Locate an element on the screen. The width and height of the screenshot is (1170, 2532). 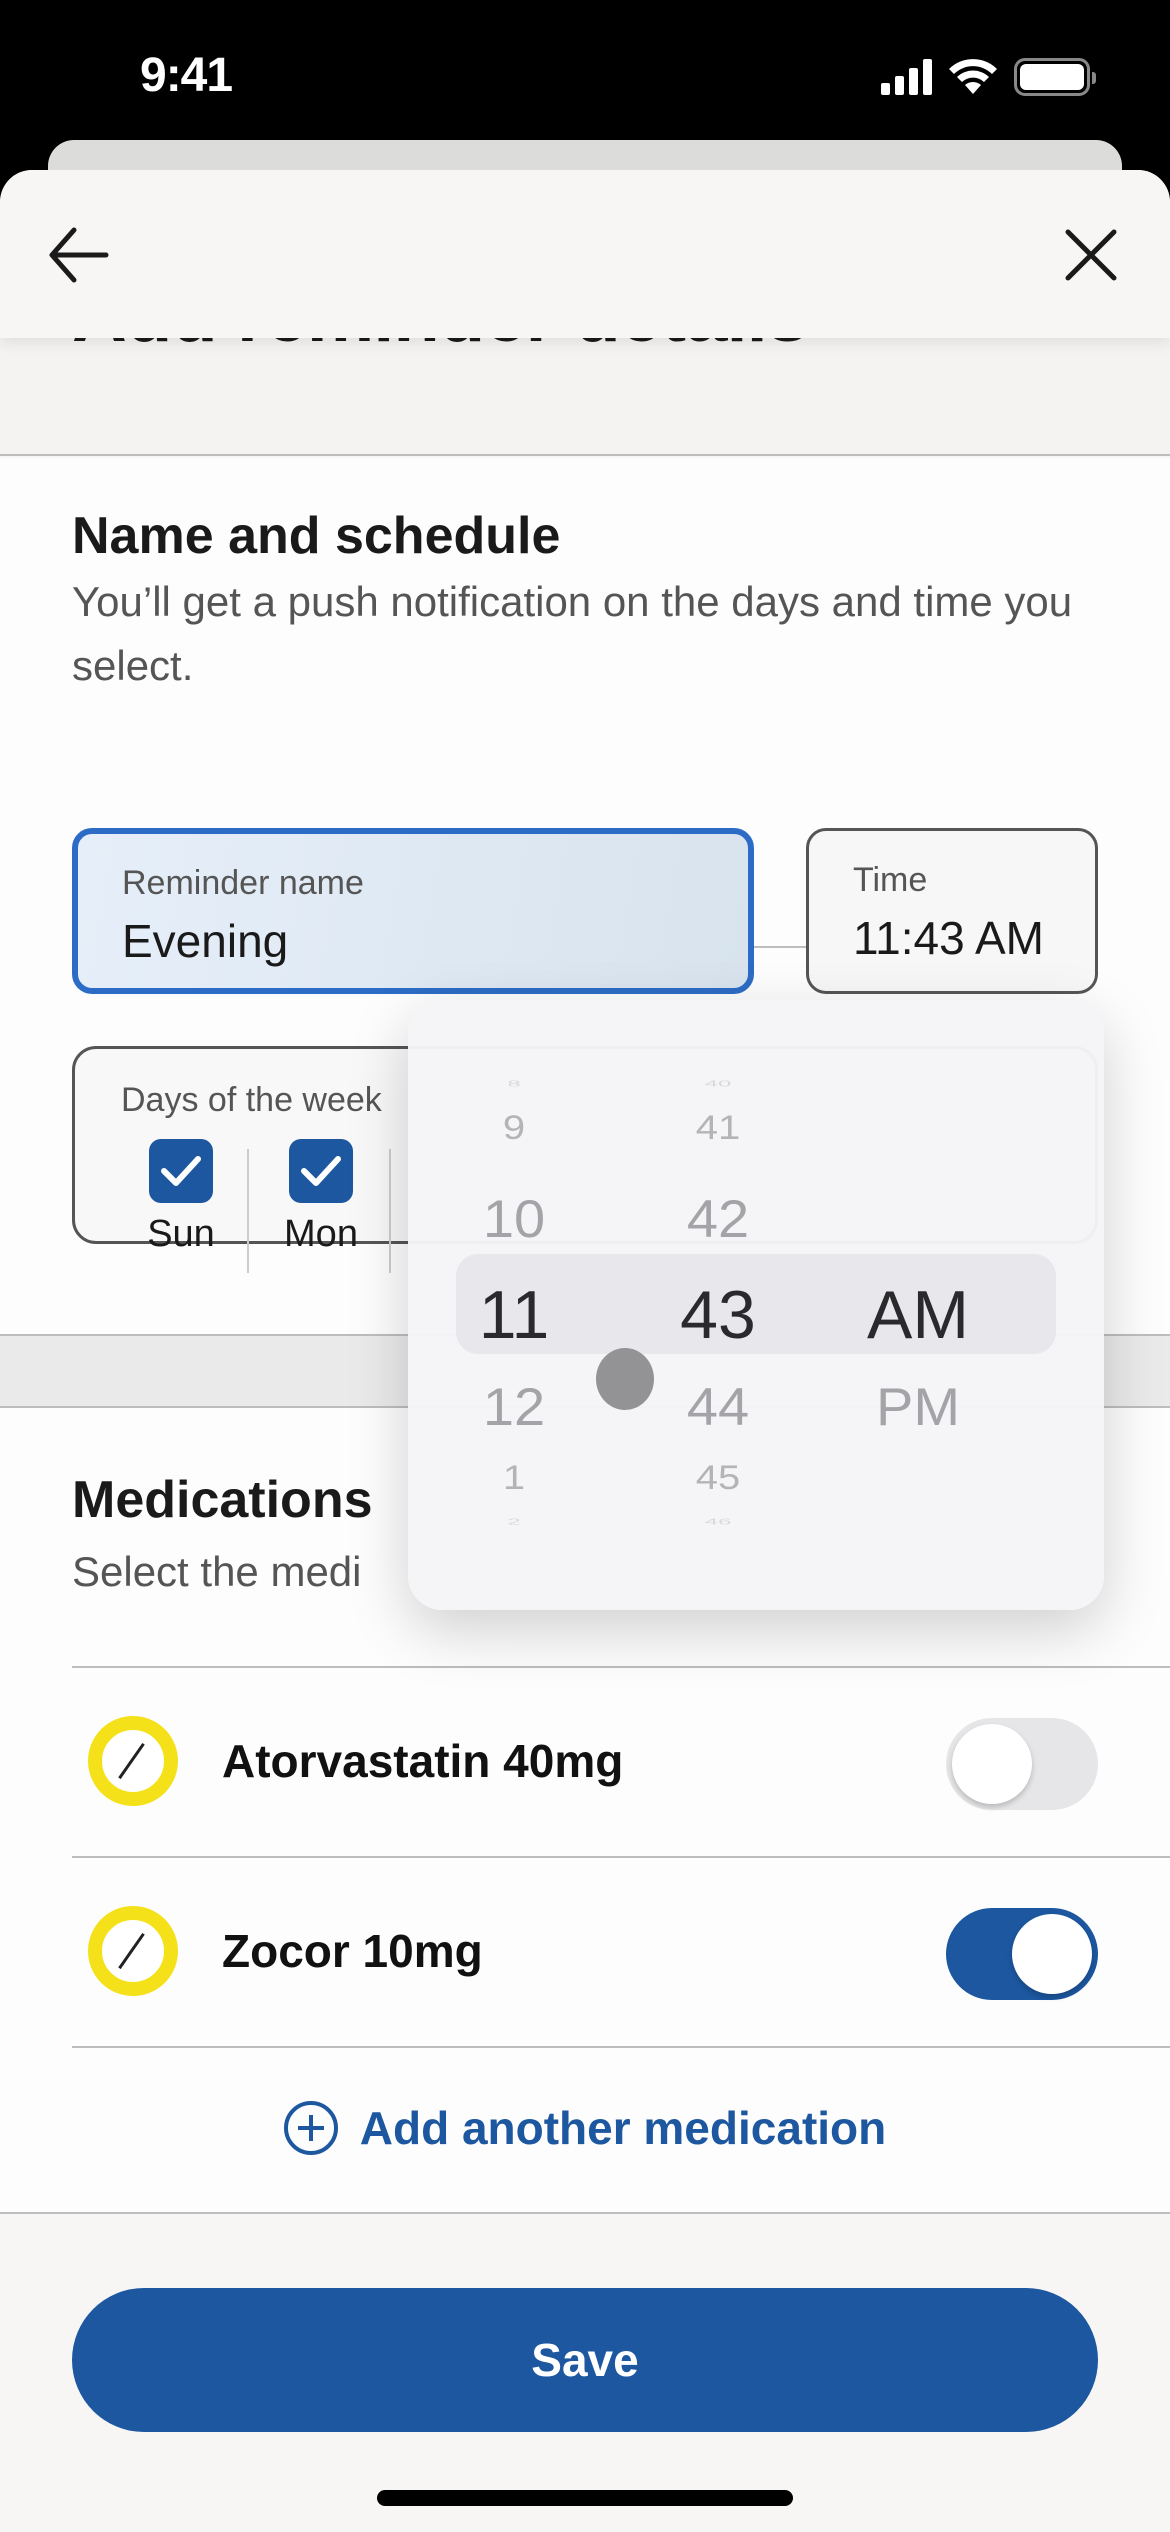
reminder-name-input: Evening is located at coordinates (205, 941).